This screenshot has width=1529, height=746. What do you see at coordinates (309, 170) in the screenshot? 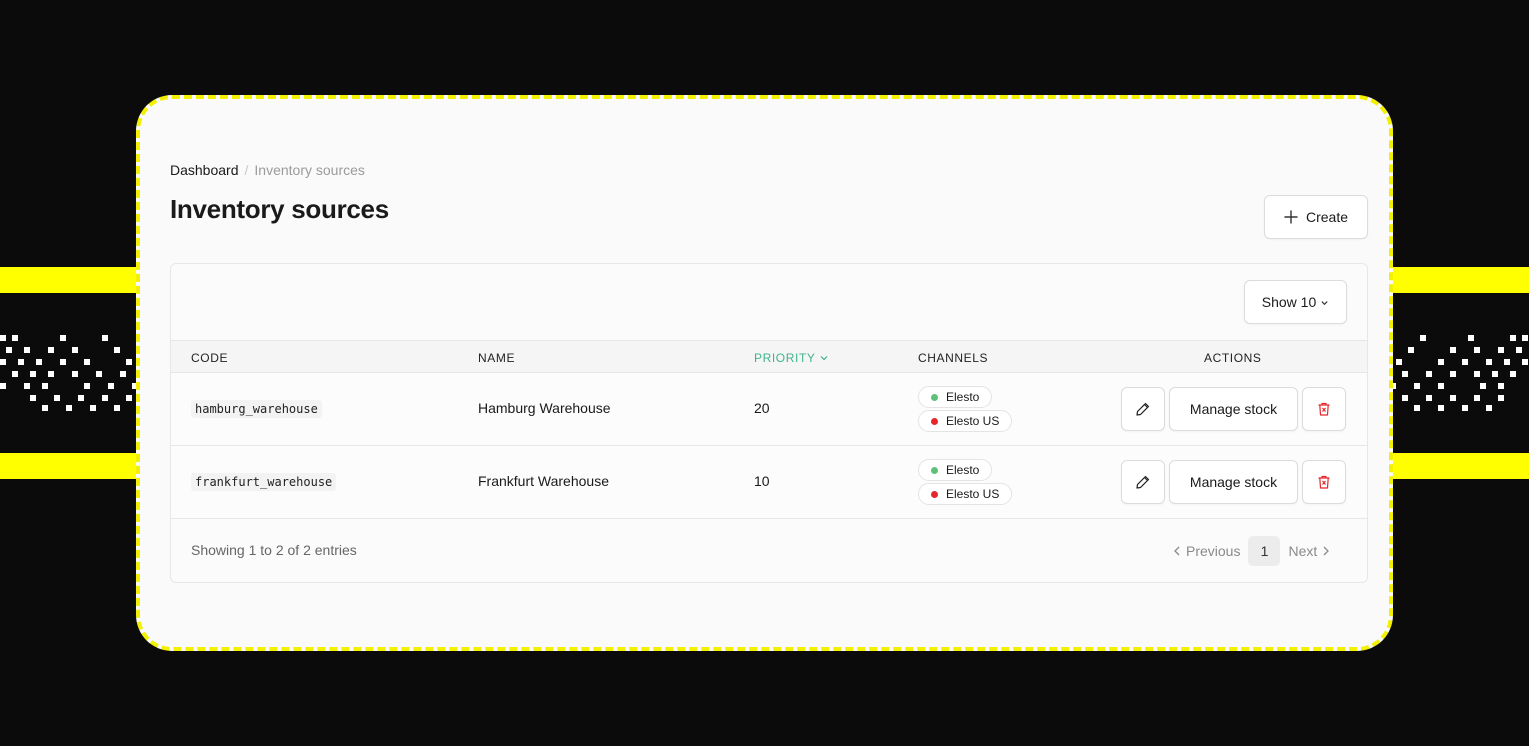
I see `breadcrumb-current: Inventory sources` at bounding box center [309, 170].